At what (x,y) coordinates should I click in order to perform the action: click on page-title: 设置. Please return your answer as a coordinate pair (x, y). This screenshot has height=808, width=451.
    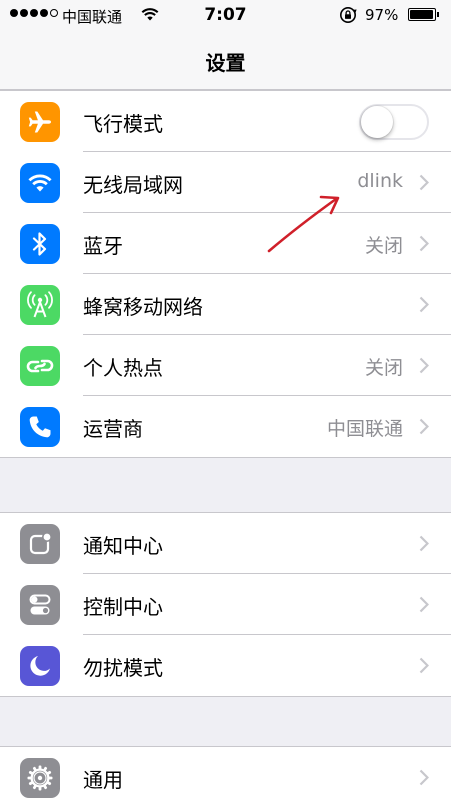
    Looking at the image, I should click on (225, 63).